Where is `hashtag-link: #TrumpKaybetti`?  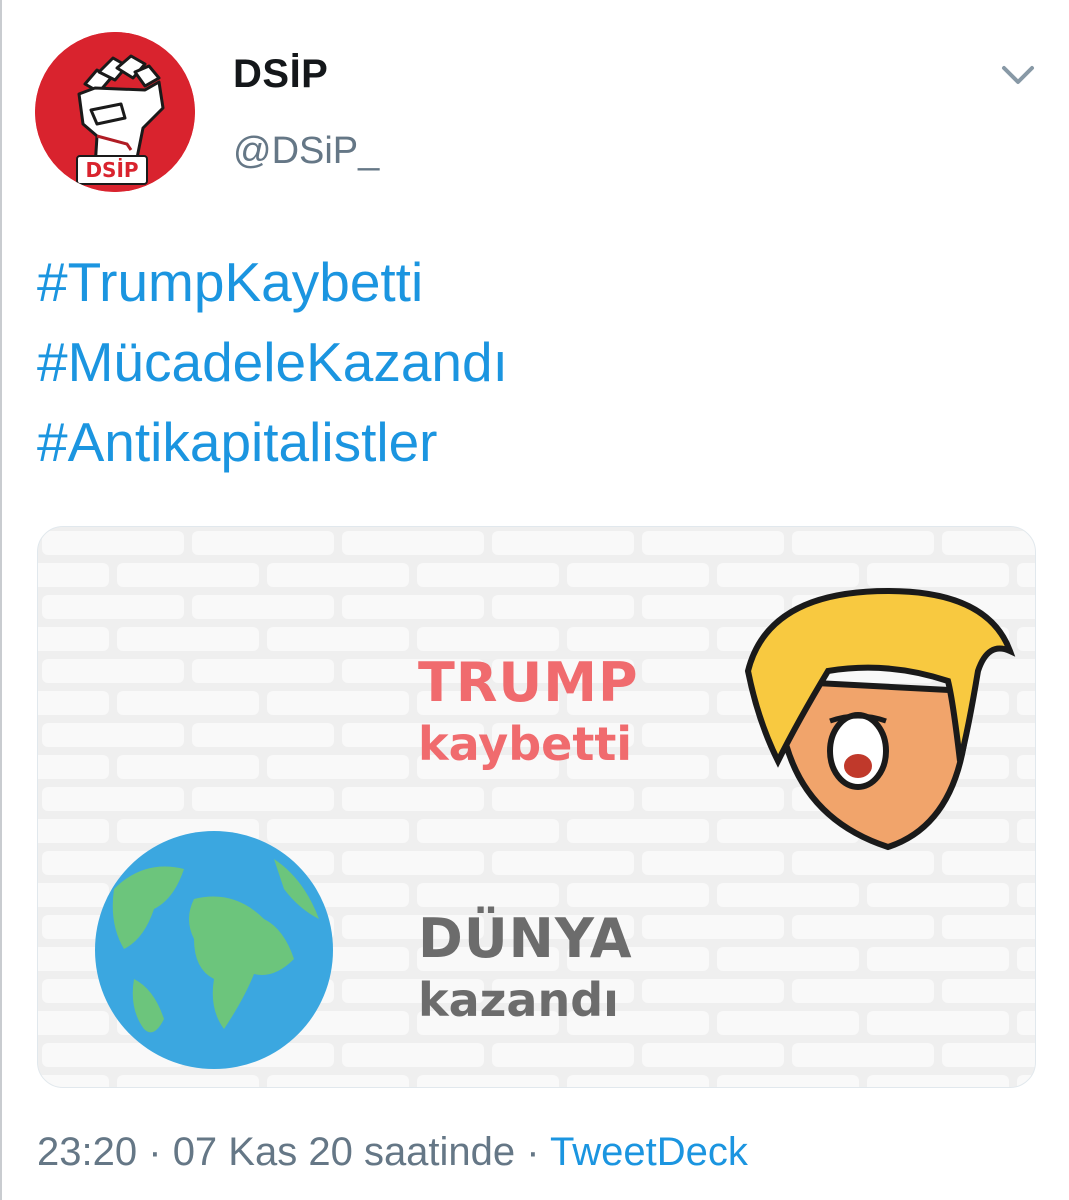 hashtag-link: #TrumpKaybetti is located at coordinates (272, 282).